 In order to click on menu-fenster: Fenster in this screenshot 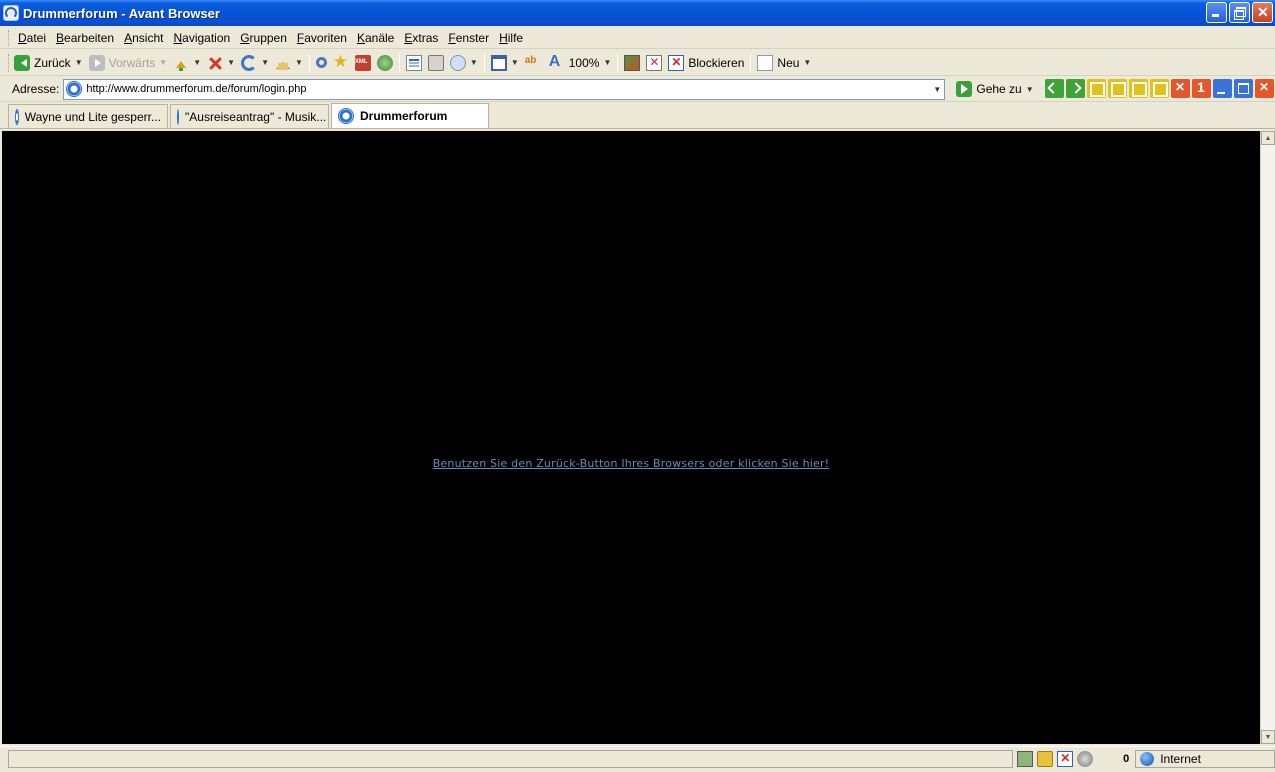, I will do `click(468, 38)`.